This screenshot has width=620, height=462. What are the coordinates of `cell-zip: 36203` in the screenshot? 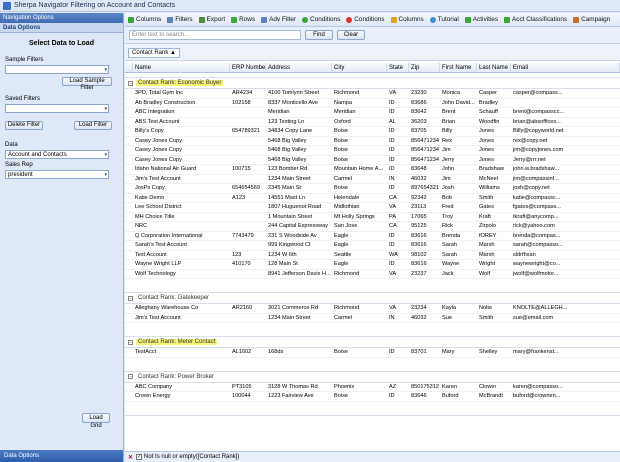 It's located at (424, 122).